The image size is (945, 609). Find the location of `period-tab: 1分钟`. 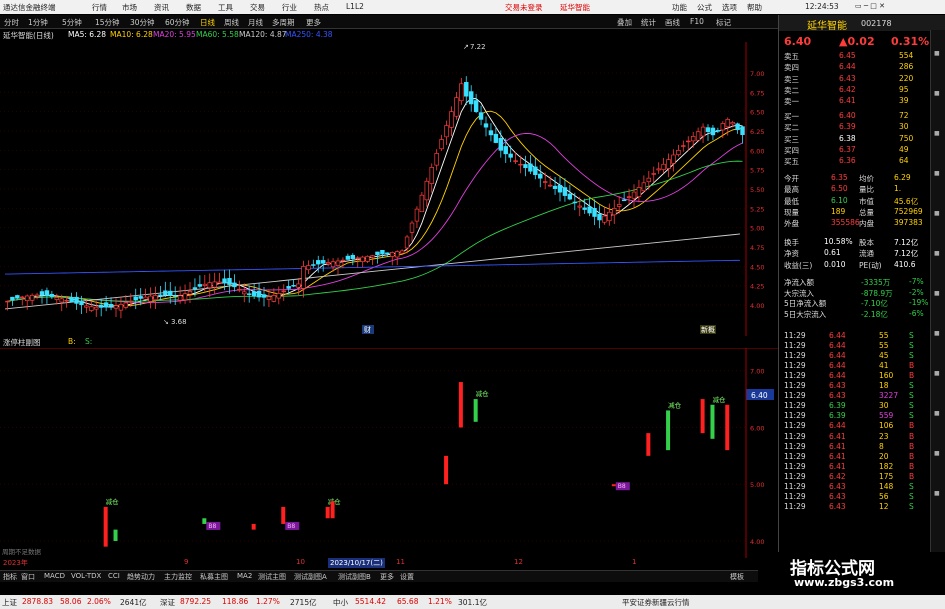

period-tab: 1分钟 is located at coordinates (38, 22).